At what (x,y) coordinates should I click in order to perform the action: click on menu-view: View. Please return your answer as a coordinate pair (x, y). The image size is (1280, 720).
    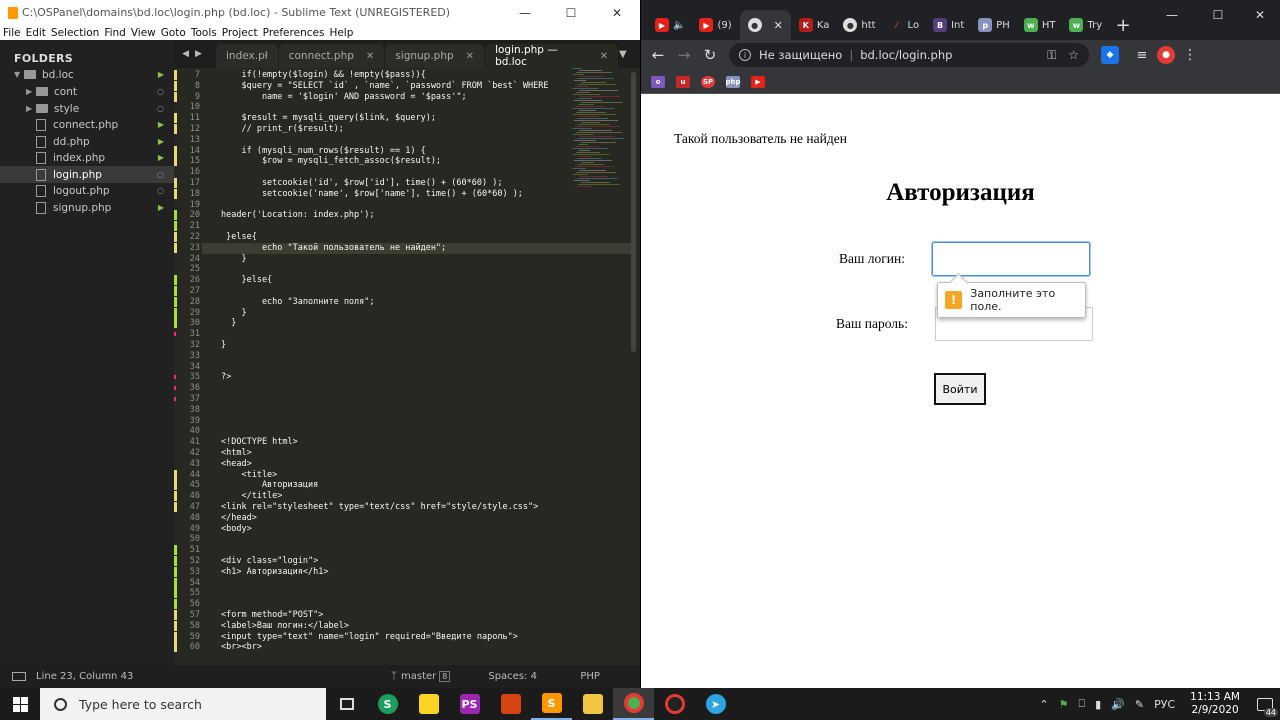
    Looking at the image, I should click on (143, 33).